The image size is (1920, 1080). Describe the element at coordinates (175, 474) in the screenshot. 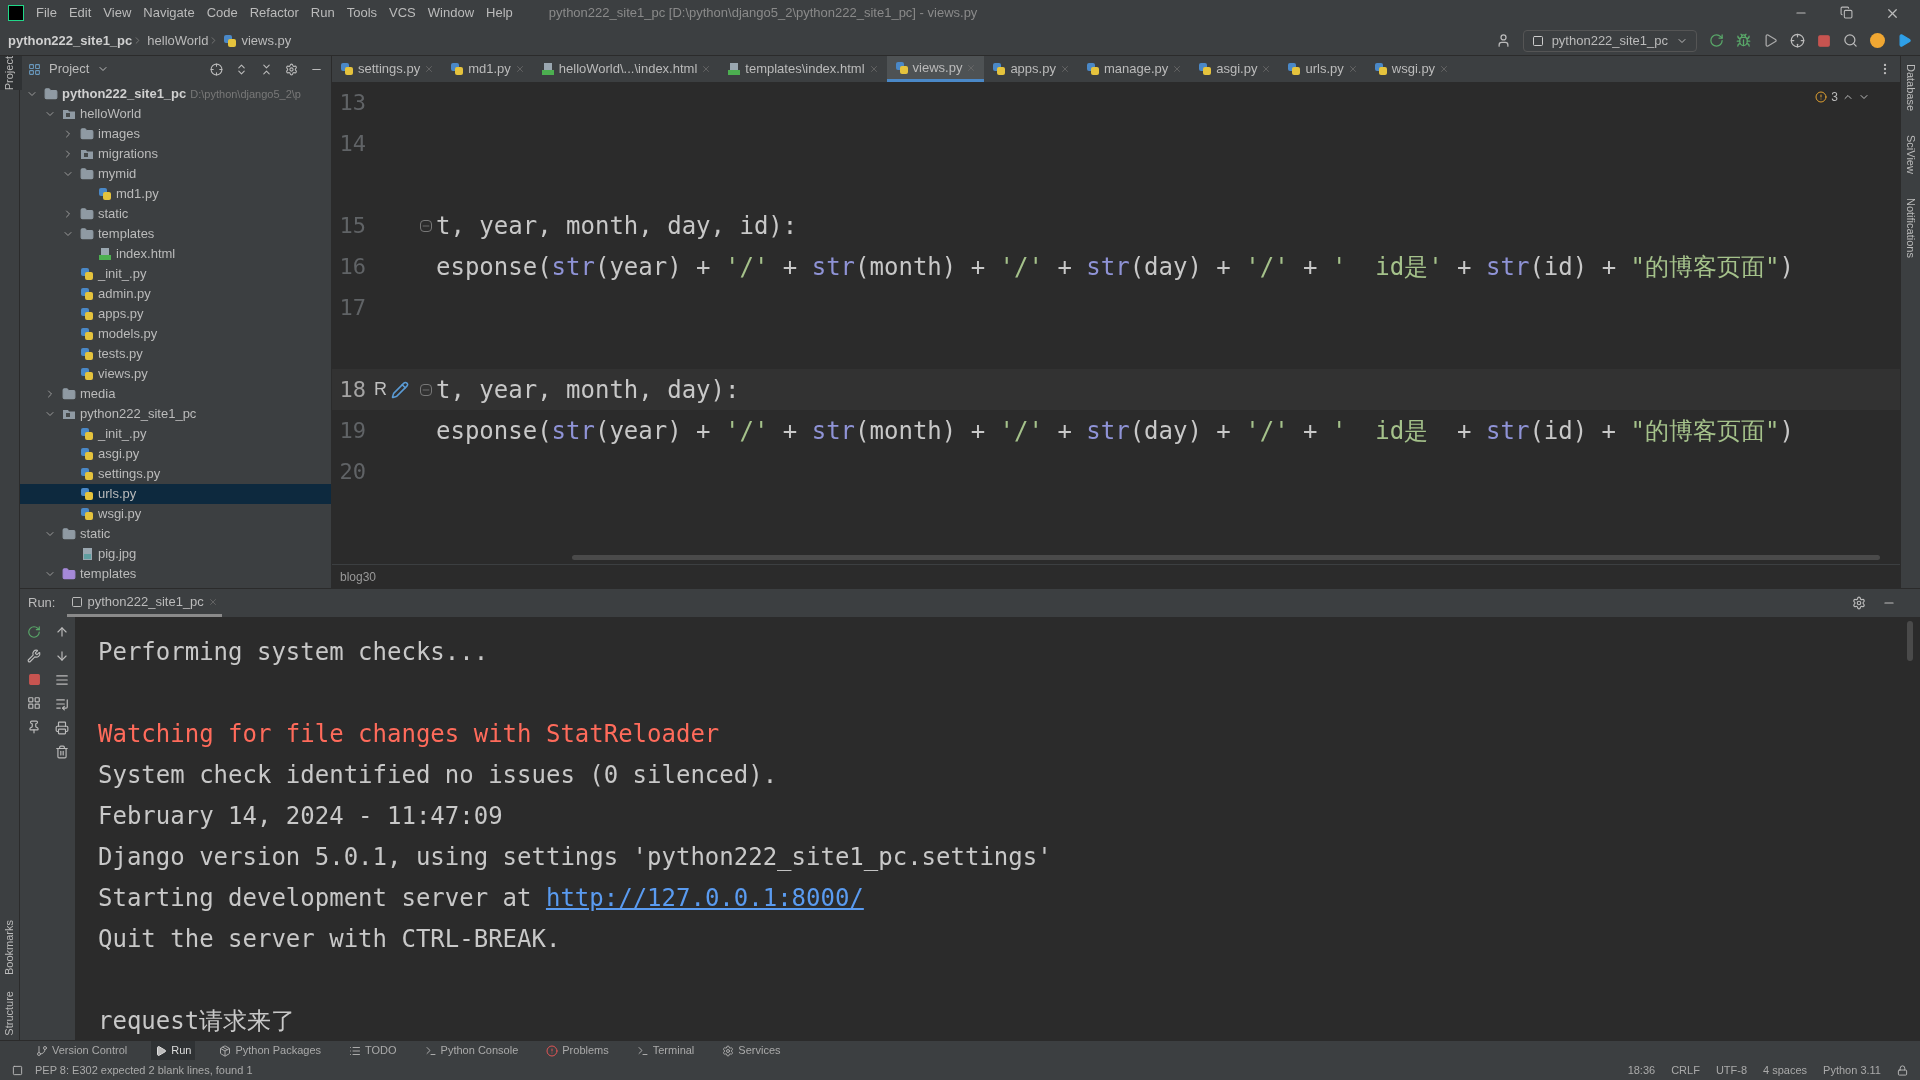

I see `tree-item: settings.py` at that location.